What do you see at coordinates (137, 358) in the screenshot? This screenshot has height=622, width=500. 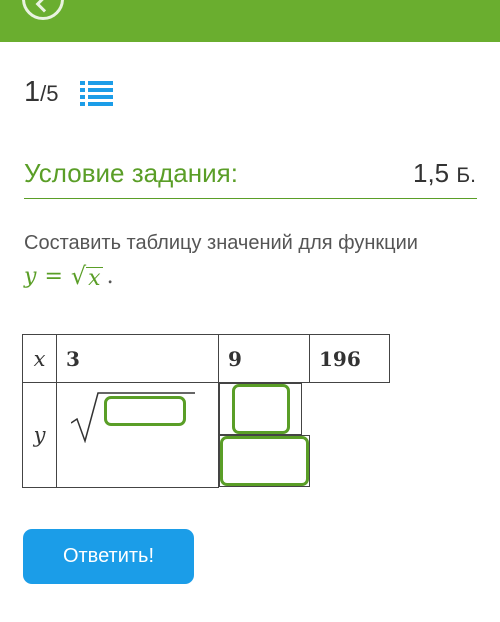 I see `x-value-1: 3` at bounding box center [137, 358].